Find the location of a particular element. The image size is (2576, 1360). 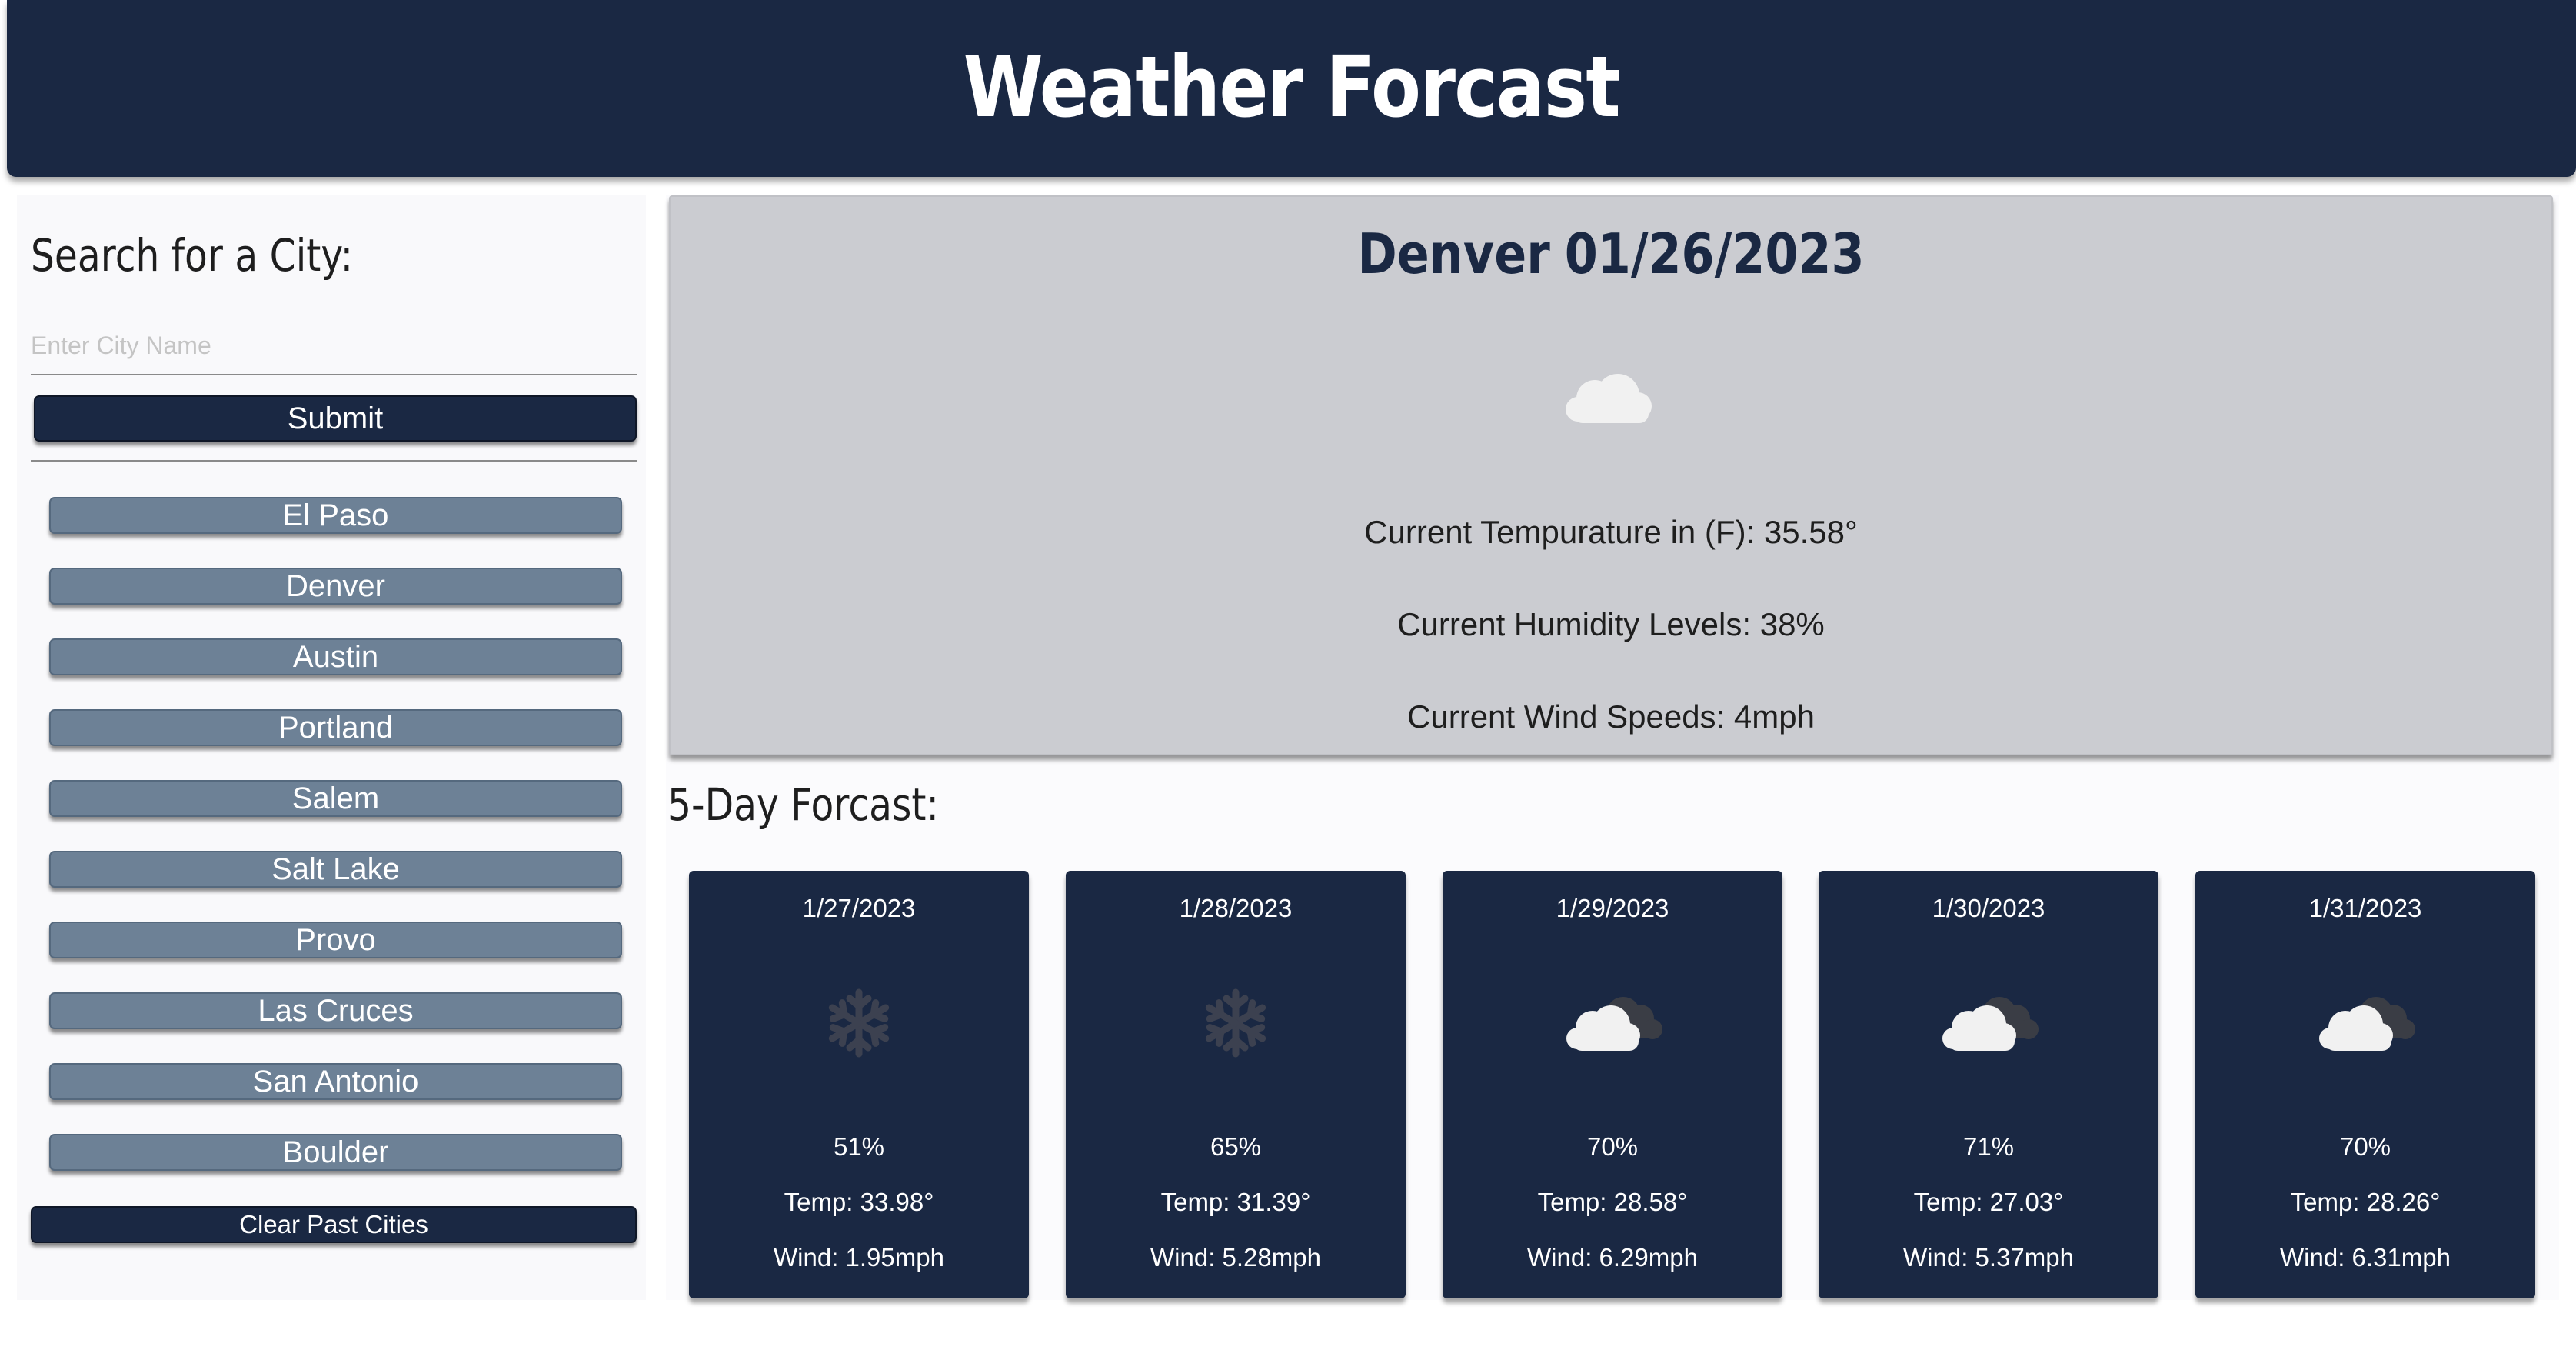

forecast-humidity: 51% is located at coordinates (859, 1146).